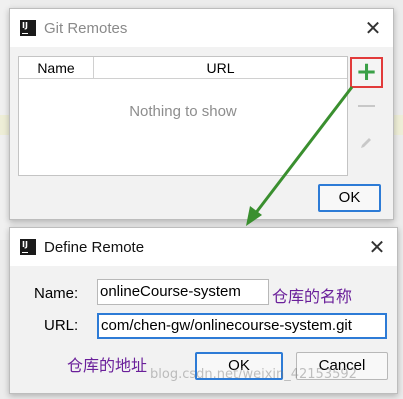  I want to click on define-remote-title: Define Remote, so click(94, 247).